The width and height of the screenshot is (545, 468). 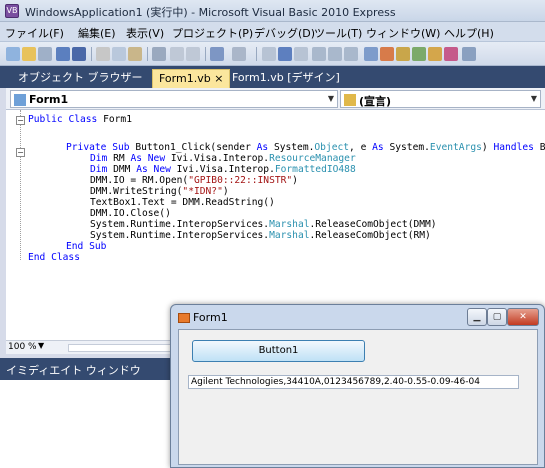 I want to click on tab-form1-design: Form1.vb [デザイン], so click(x=286, y=78).